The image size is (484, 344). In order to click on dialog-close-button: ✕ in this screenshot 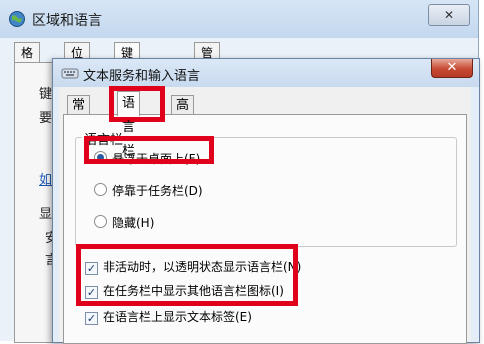, I will do `click(452, 68)`.